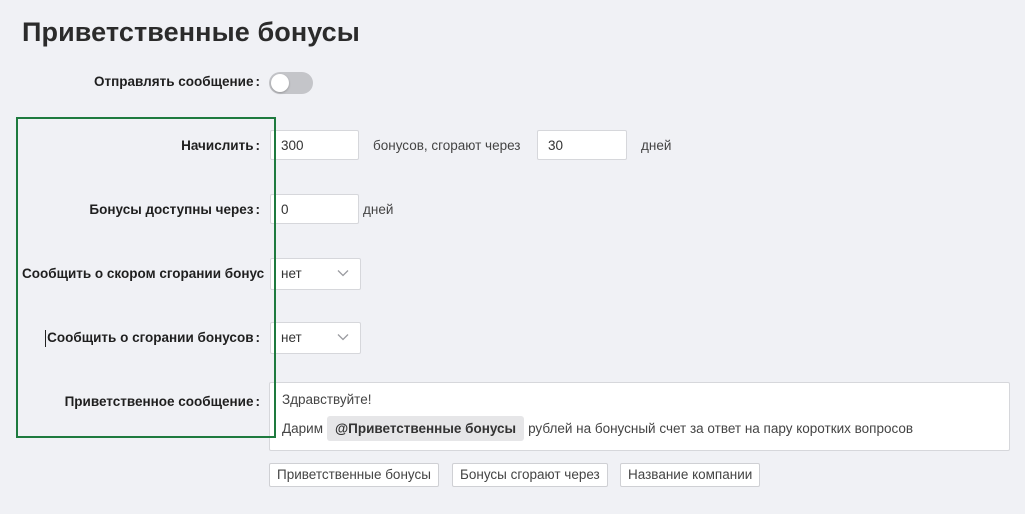 The width and height of the screenshot is (1025, 514). Describe the element at coordinates (162, 401) in the screenshot. I see `welcome-message-label: Приветственное сообщение:` at that location.